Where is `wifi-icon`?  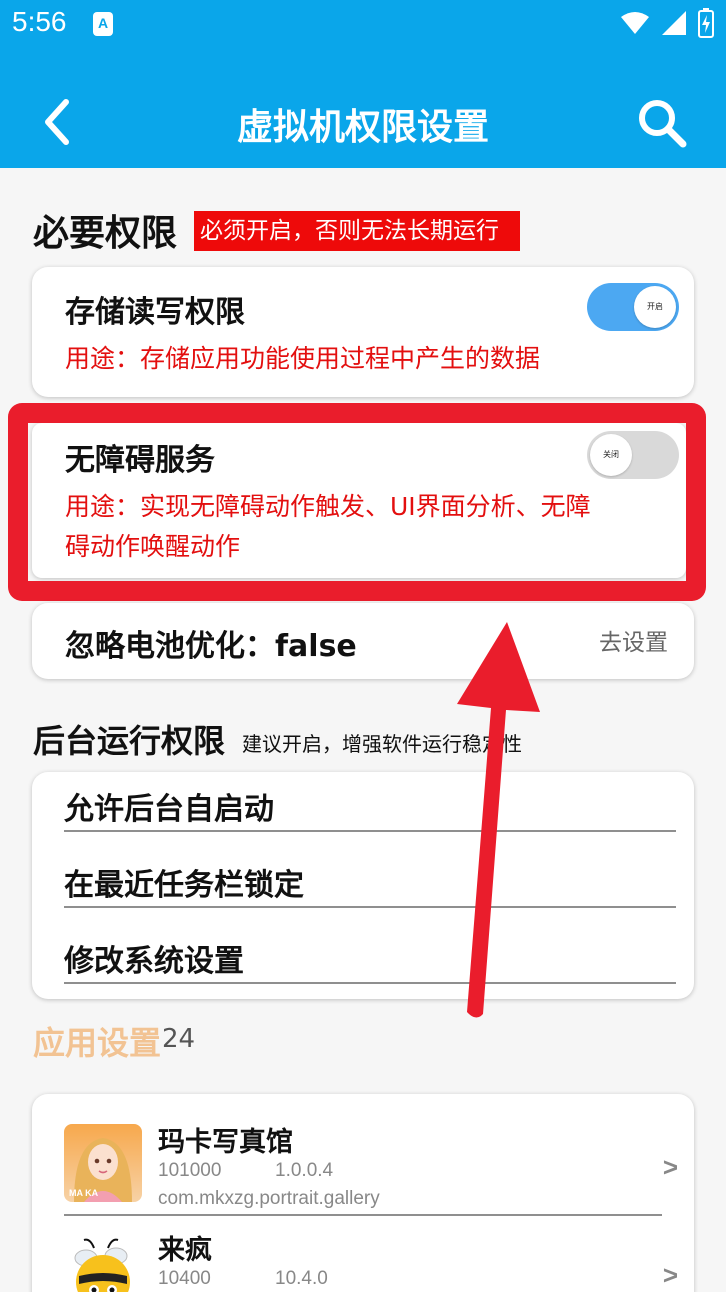 wifi-icon is located at coordinates (634, 23).